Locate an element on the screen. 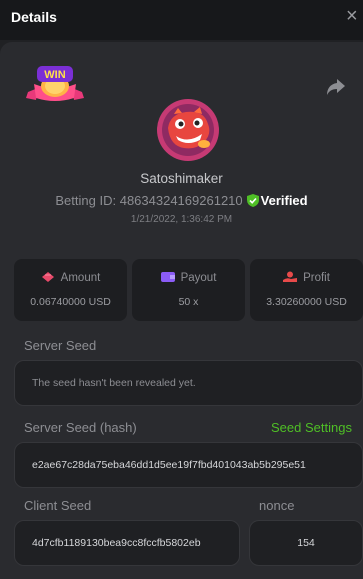 The width and height of the screenshot is (363, 579). bet-timestamp: 1/21/2022, 1:36:42 PM is located at coordinates (181, 219).